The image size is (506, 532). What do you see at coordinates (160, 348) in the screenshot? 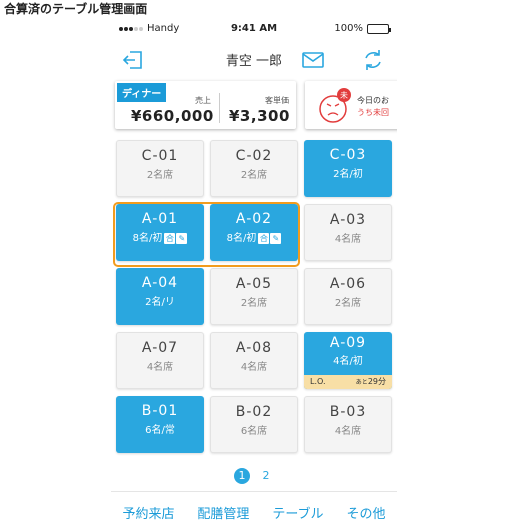
I see `table-name: A-07` at bounding box center [160, 348].